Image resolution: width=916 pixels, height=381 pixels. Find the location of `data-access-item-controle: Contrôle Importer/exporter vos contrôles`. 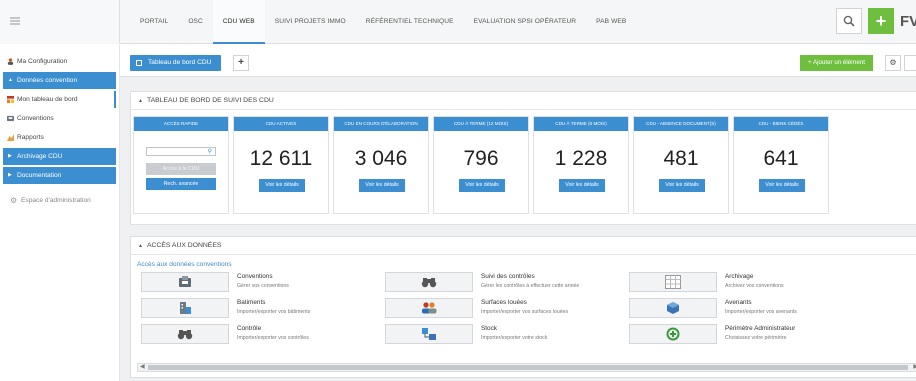

data-access-item-controle: Contrôle Importer/exporter vos contrôles is located at coordinates (263, 334).